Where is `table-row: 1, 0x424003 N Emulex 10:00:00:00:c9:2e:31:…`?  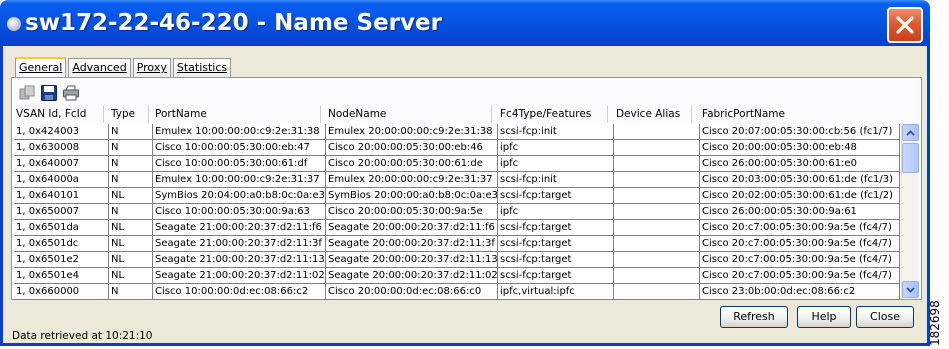 table-row: 1, 0x424003 N Emulex 10:00:00:00:c9:2e:31:… is located at coordinates (457, 132).